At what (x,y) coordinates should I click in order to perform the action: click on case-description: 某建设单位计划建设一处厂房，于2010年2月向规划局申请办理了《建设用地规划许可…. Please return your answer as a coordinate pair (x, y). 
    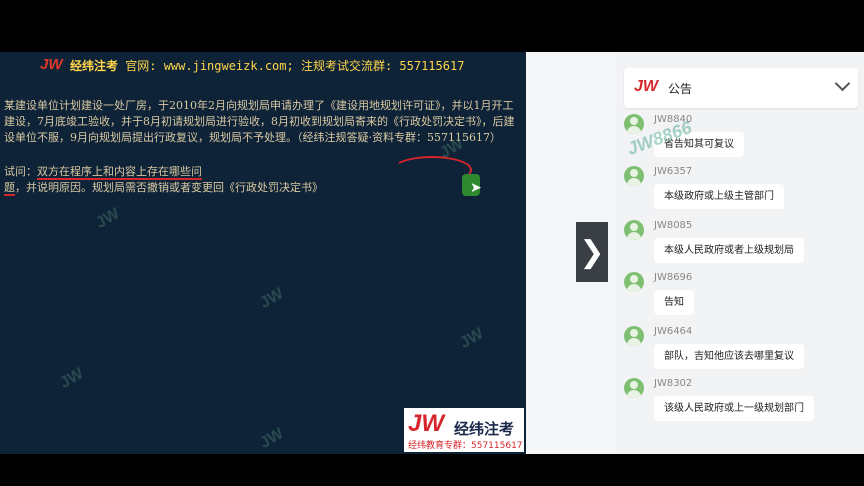
    Looking at the image, I should click on (259, 121).